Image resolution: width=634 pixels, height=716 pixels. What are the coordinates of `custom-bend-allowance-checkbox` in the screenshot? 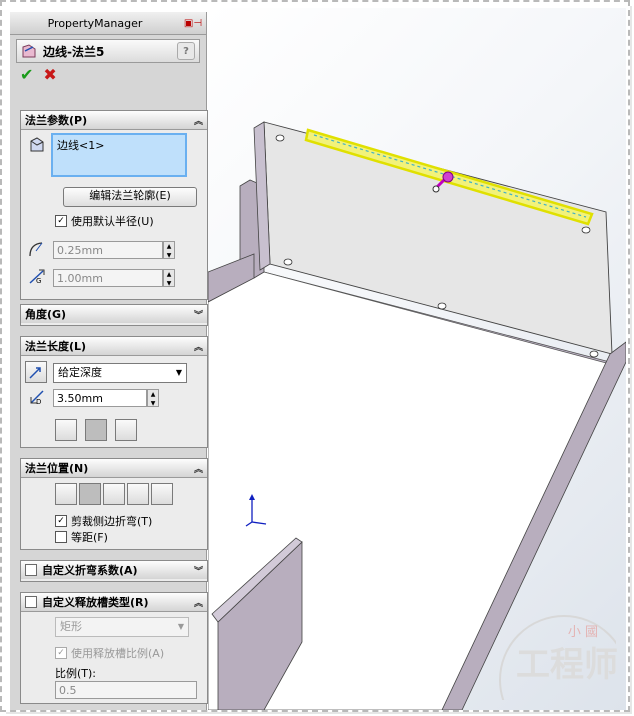 It's located at (31, 570).